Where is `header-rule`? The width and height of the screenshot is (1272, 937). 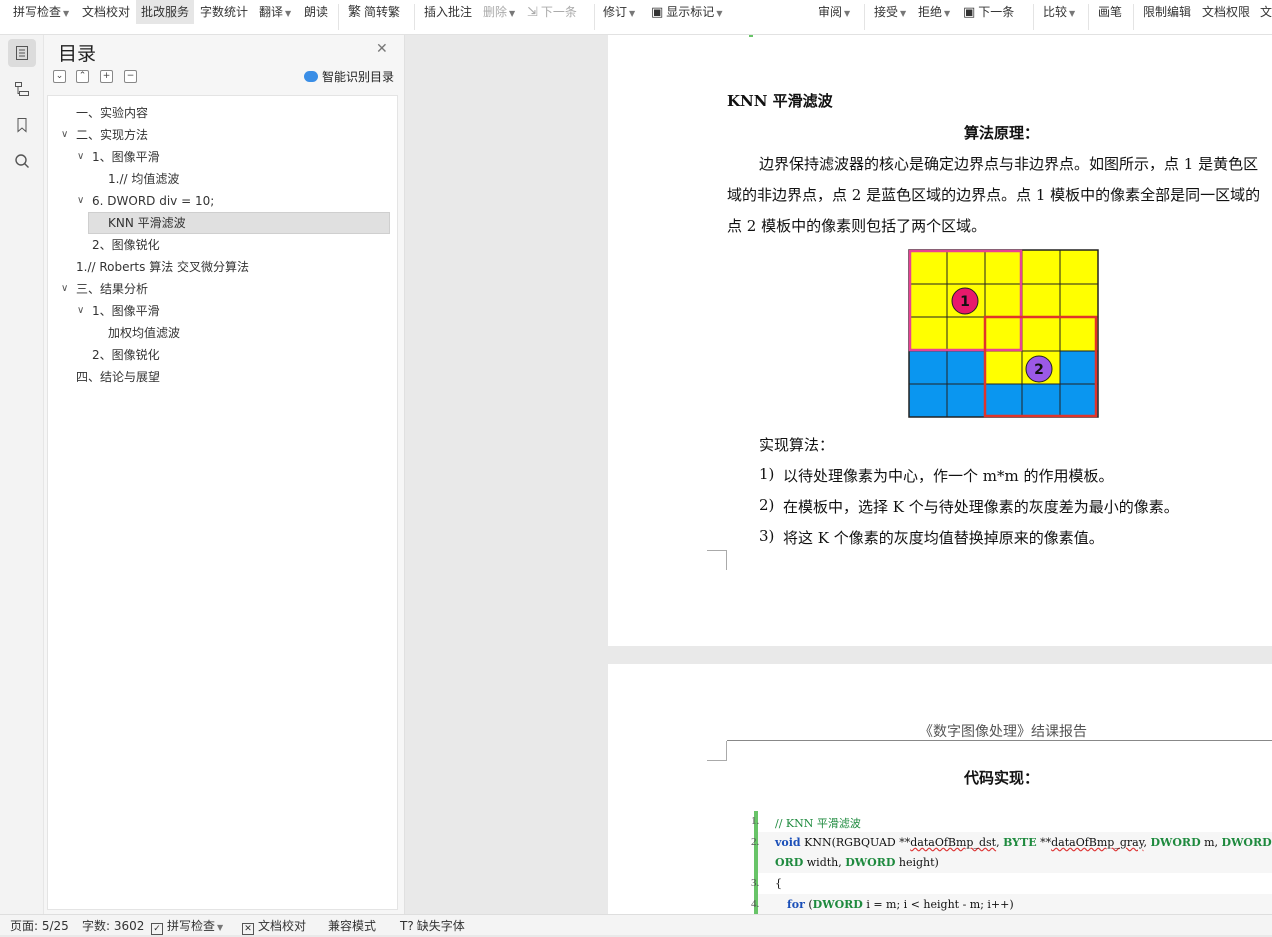 header-rule is located at coordinates (999, 740).